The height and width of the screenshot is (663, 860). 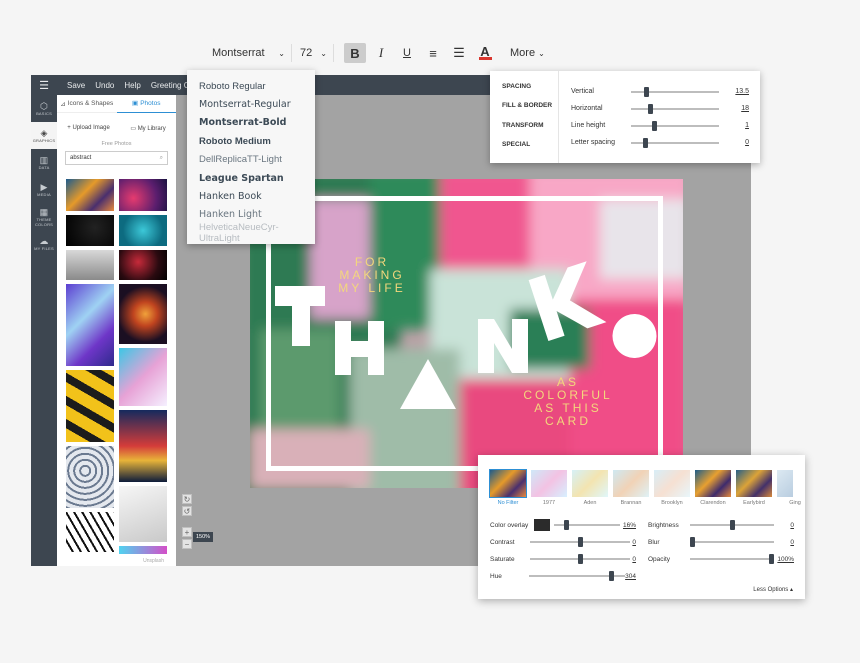 What do you see at coordinates (132, 85) in the screenshot?
I see `help-button: Help` at bounding box center [132, 85].